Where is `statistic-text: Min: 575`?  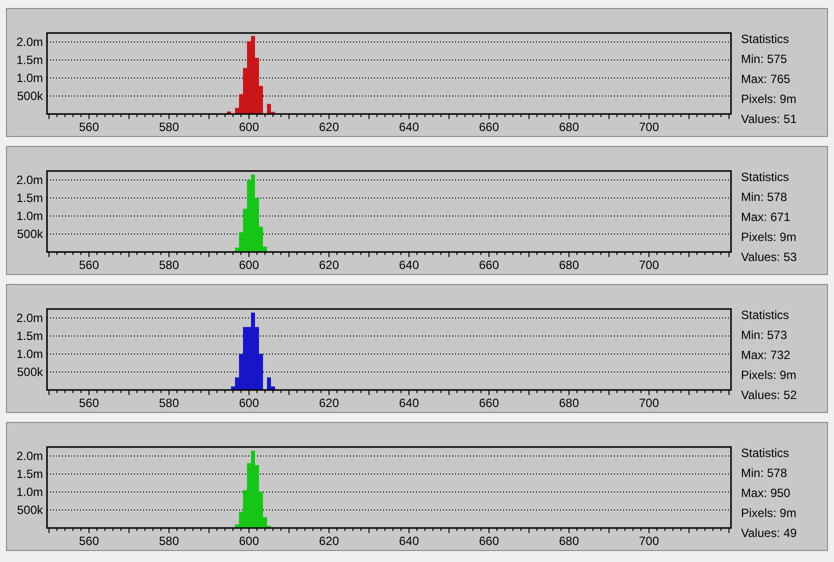
statistic-text: Min: 575 is located at coordinates (764, 59).